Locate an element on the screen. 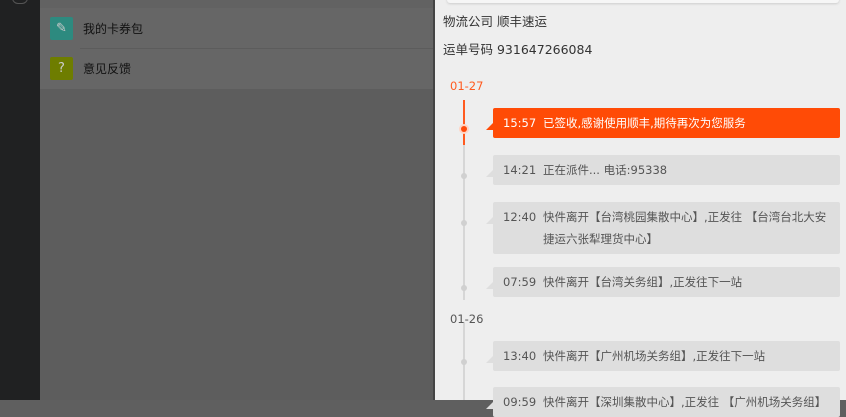 The width and height of the screenshot is (846, 417). menu-item-label: 意见反馈 is located at coordinates (107, 69).